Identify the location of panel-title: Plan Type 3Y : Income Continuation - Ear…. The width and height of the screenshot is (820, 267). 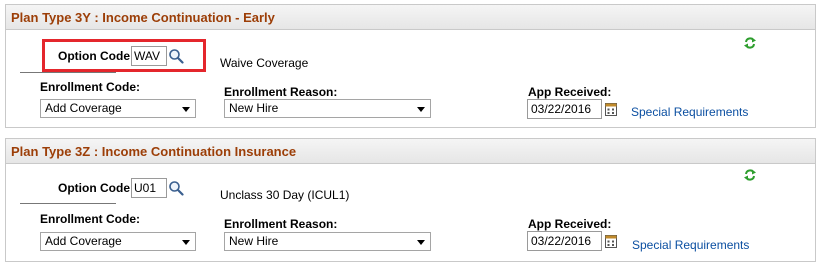
(410, 17).